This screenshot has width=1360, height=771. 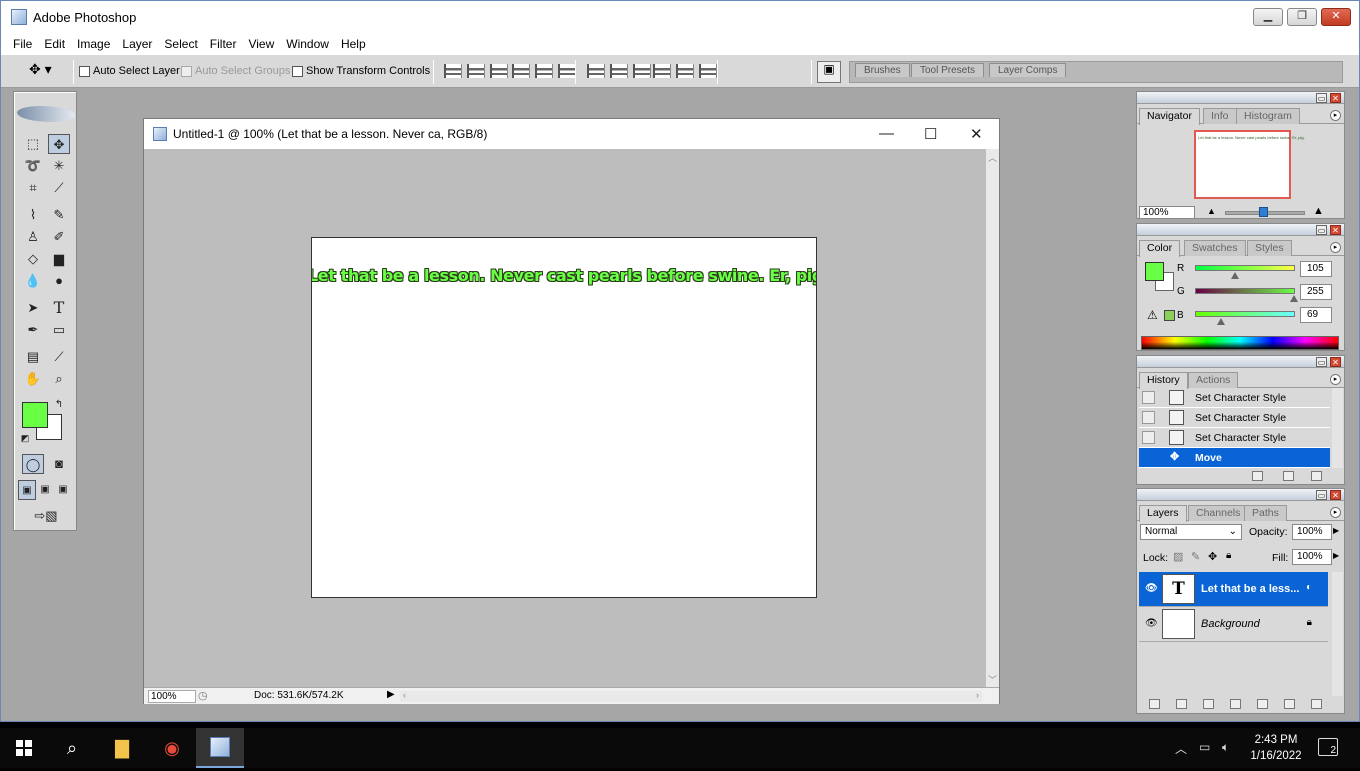 I want to click on eraser-tool-icon: ◇, so click(x=33, y=259).